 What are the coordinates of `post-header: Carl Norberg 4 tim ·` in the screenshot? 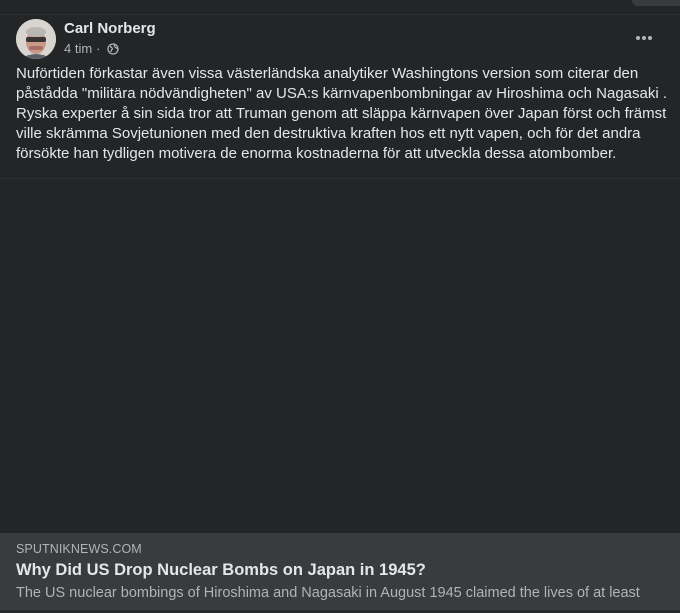 It's located at (340, 40).